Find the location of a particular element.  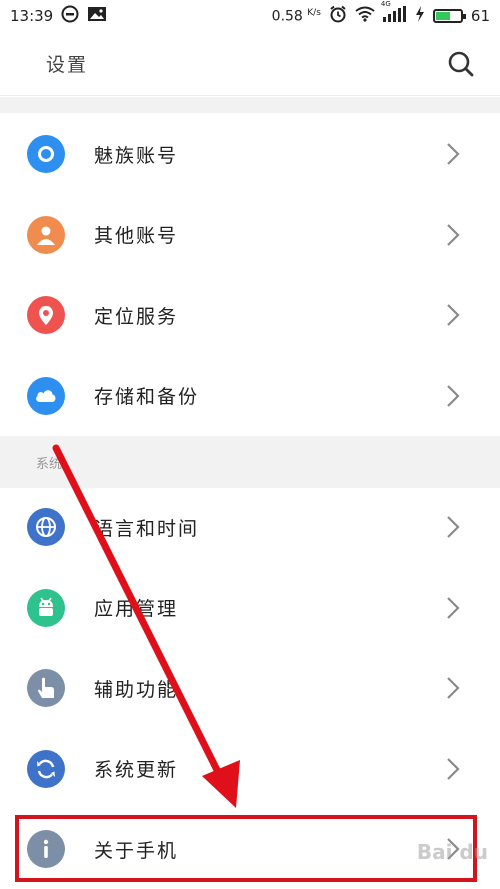

flyme-account-icon is located at coordinates (46, 154).